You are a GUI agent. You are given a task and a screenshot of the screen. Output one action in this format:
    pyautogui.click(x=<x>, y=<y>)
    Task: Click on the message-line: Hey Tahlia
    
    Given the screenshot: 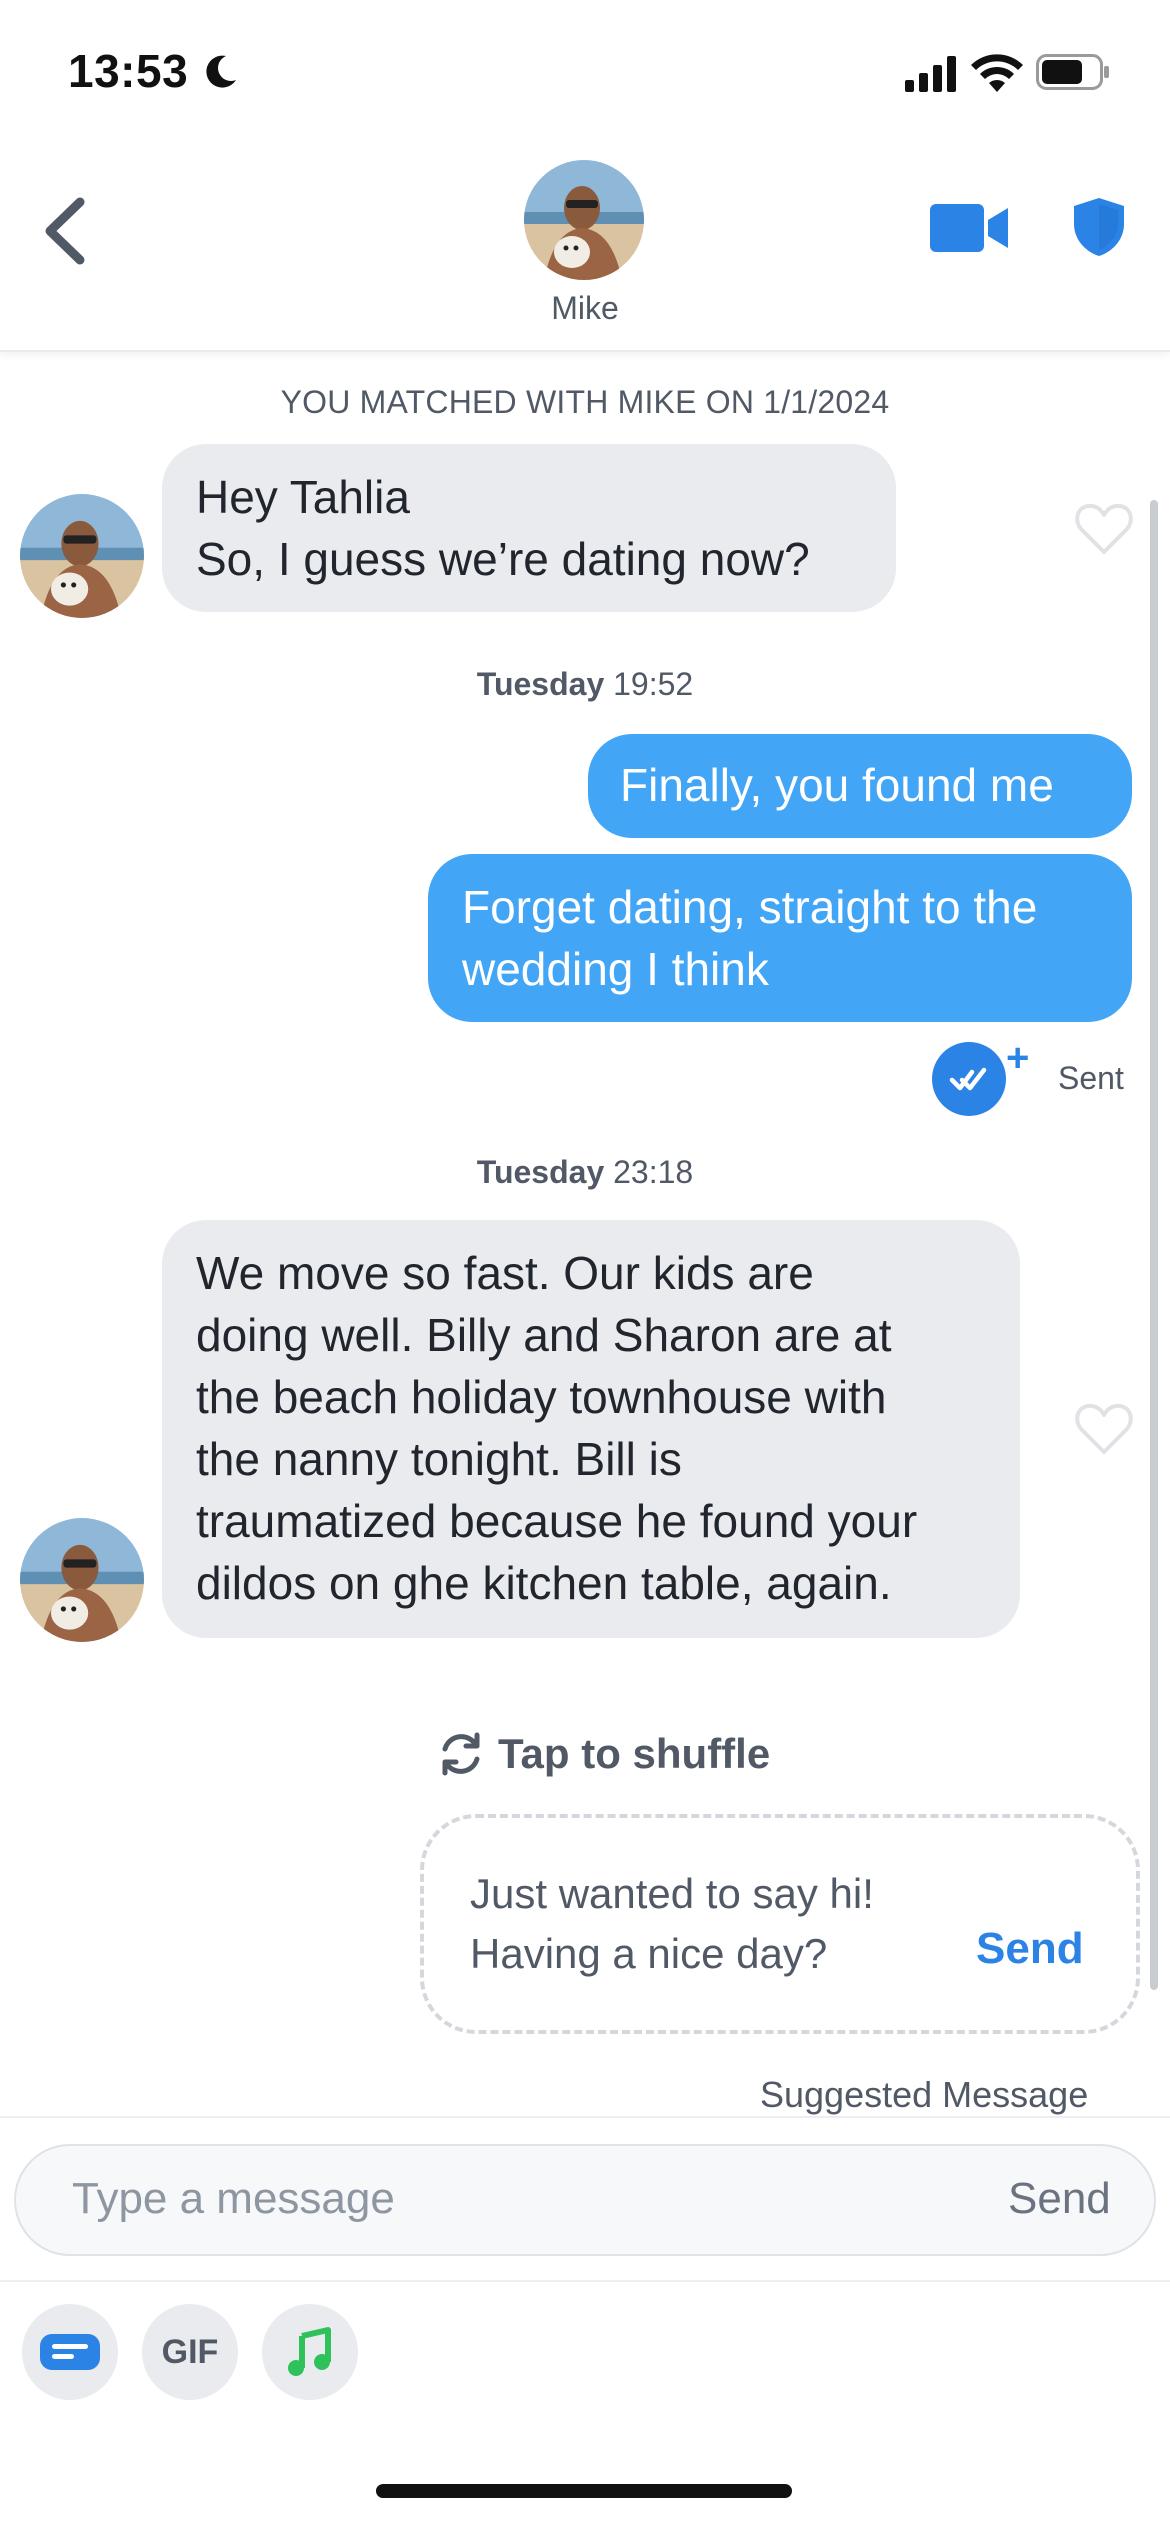 What is the action you would take?
    pyautogui.click(x=303, y=497)
    